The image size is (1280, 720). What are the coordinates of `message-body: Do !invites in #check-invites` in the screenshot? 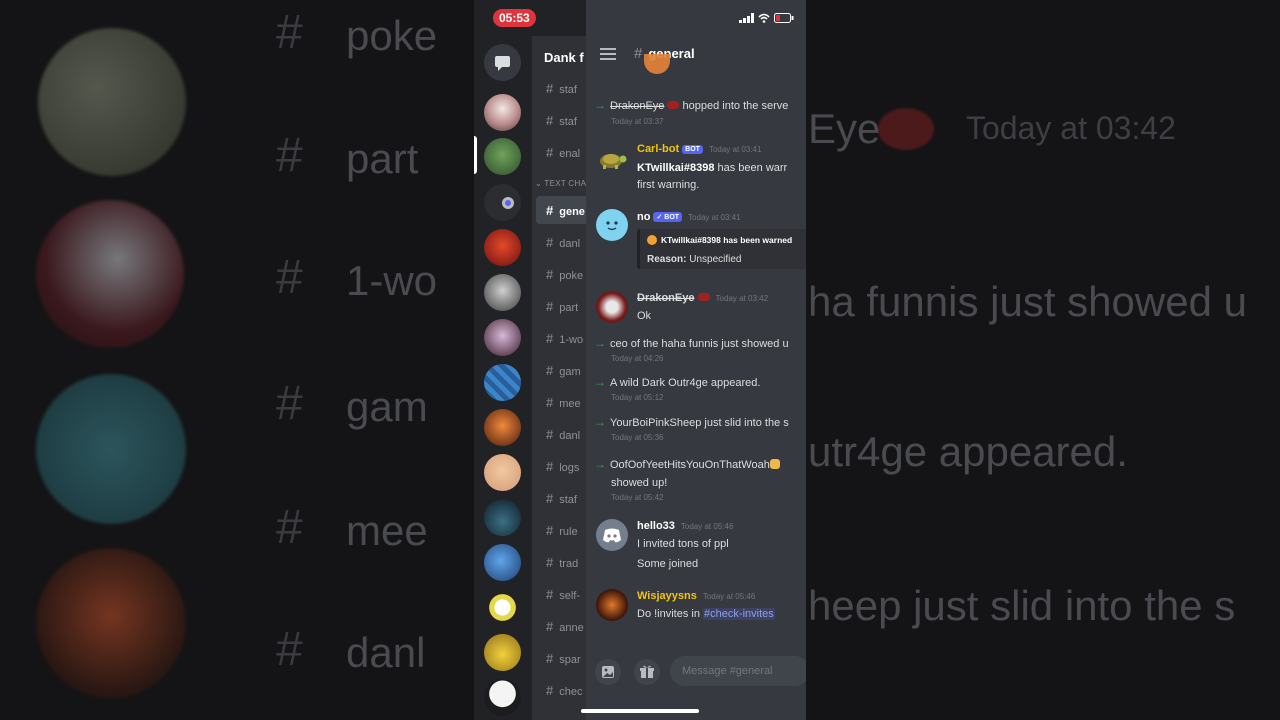 It's located at (706, 614).